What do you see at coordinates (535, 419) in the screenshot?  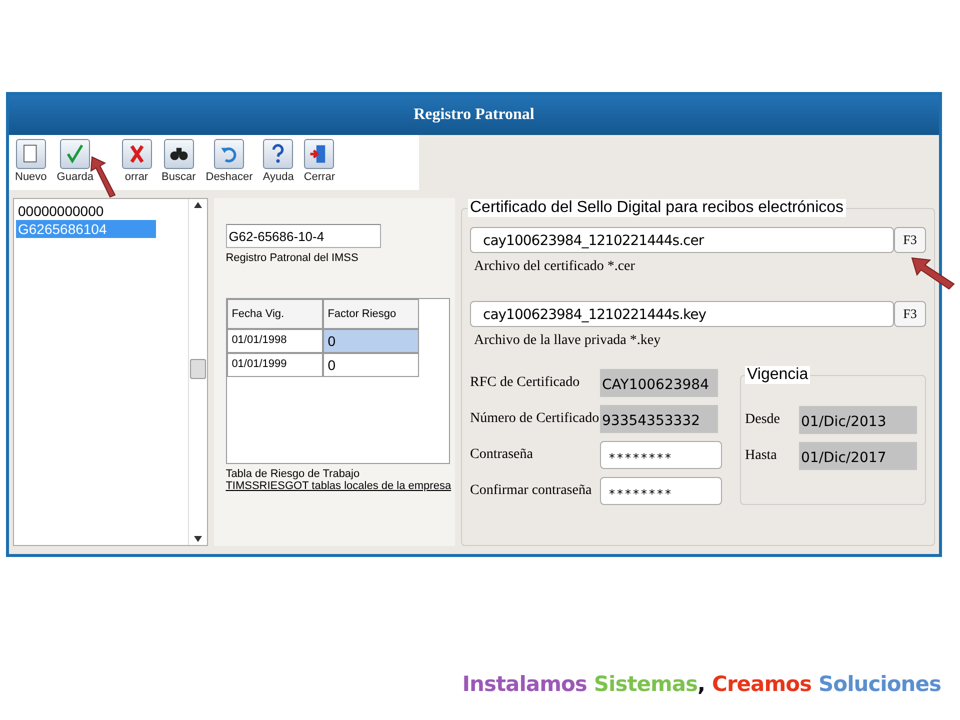 I see `field-label: Número de Certificado` at bounding box center [535, 419].